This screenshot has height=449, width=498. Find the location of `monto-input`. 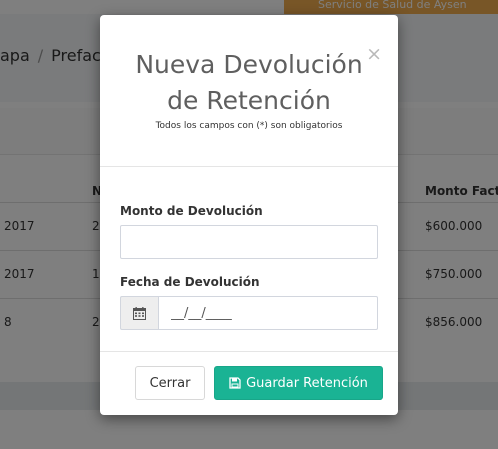

monto-input is located at coordinates (249, 242).